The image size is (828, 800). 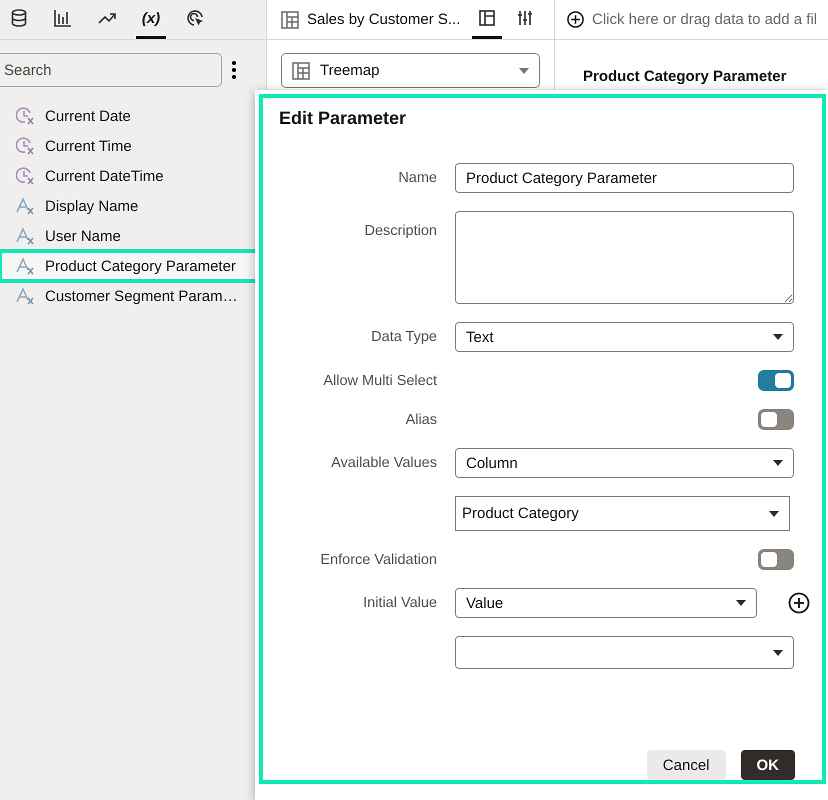 What do you see at coordinates (384, 463) in the screenshot?
I see `field-label: Available Values` at bounding box center [384, 463].